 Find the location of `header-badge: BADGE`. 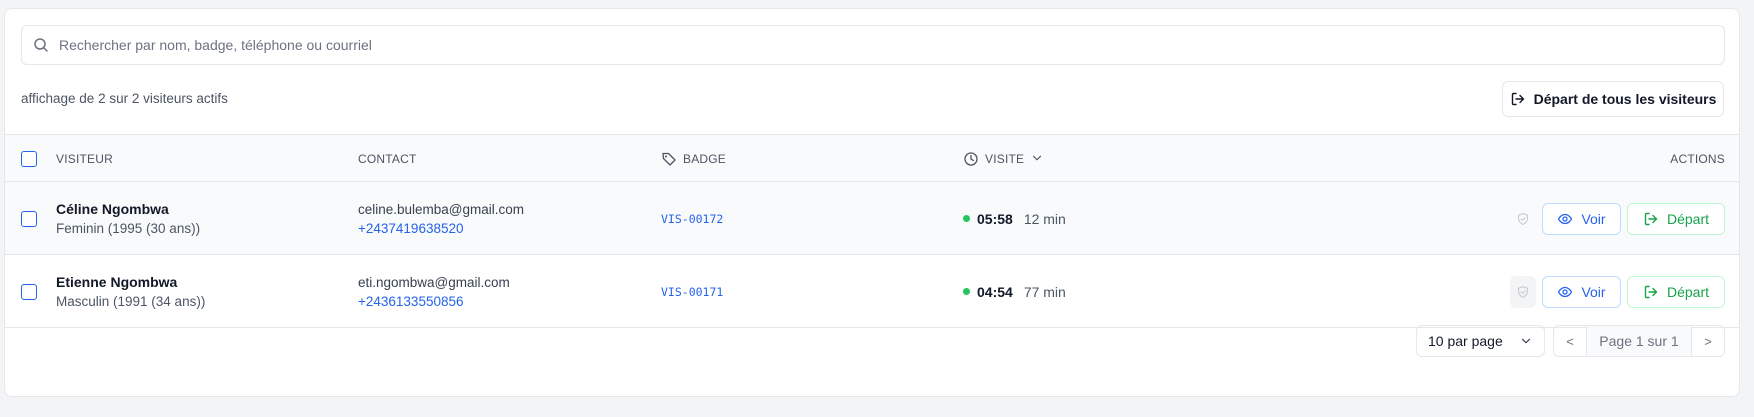

header-badge: BADGE is located at coordinates (693, 159).